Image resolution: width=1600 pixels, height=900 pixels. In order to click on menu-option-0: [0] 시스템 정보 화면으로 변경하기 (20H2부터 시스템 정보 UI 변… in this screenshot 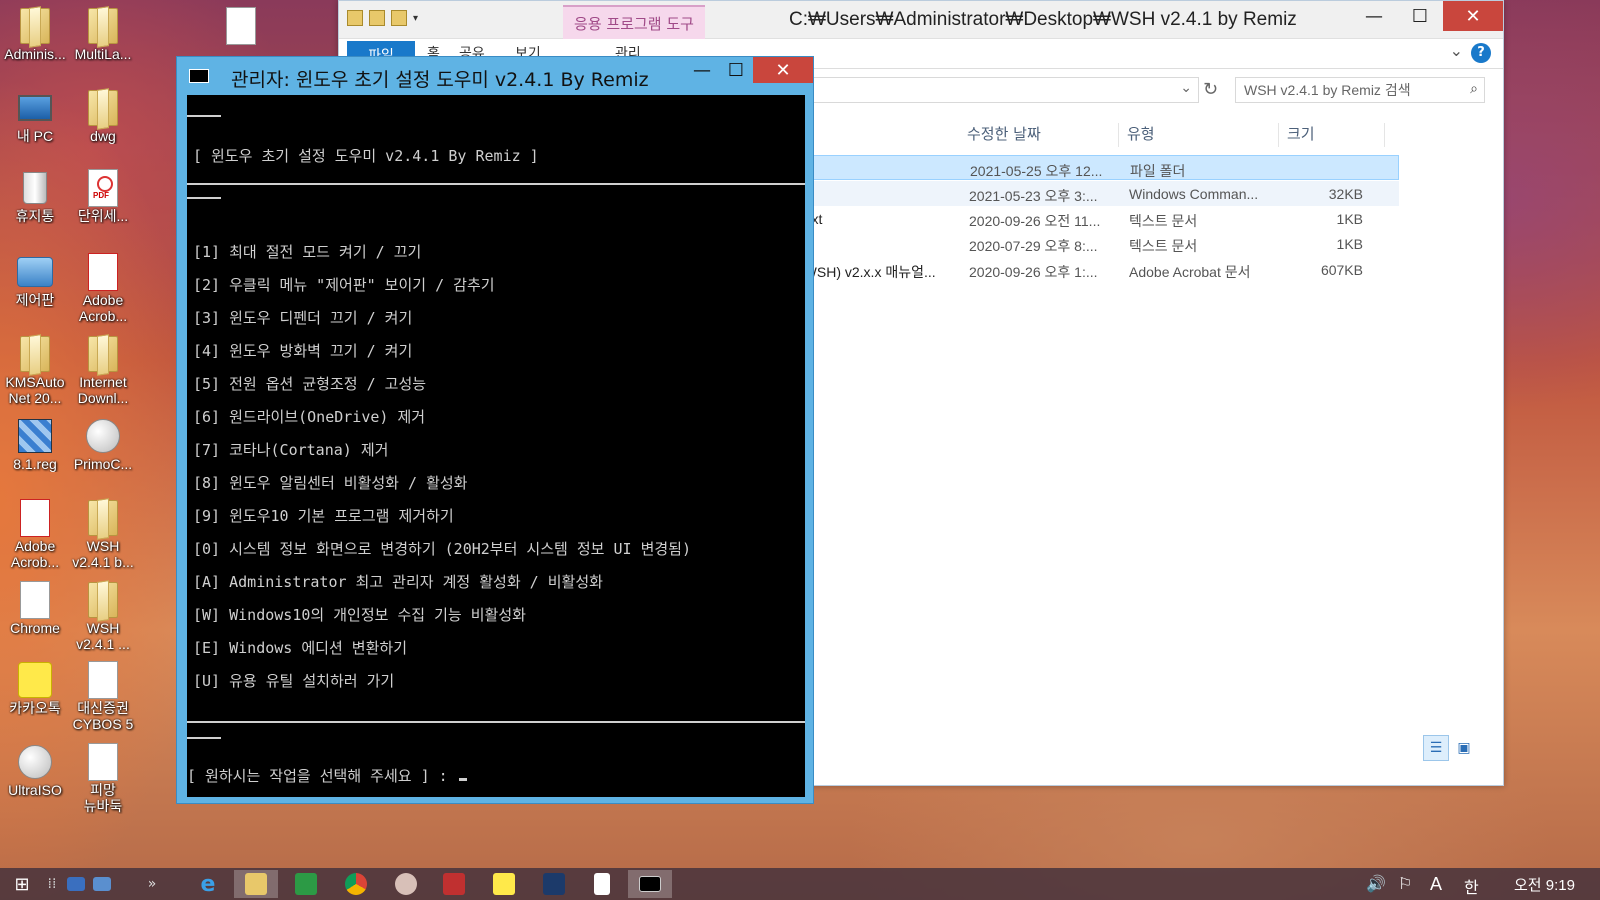, I will do `click(442, 549)`.